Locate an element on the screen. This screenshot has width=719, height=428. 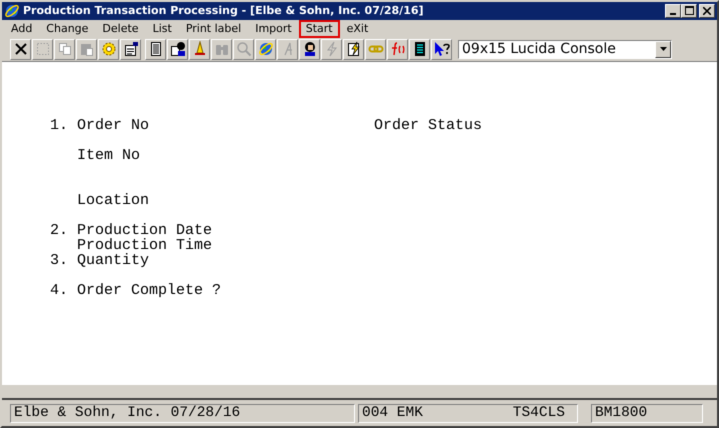
window-title: Production Transaction Processing - [Elbe & Sohn, Inc. 07/28/16] is located at coordinates (224, 11).